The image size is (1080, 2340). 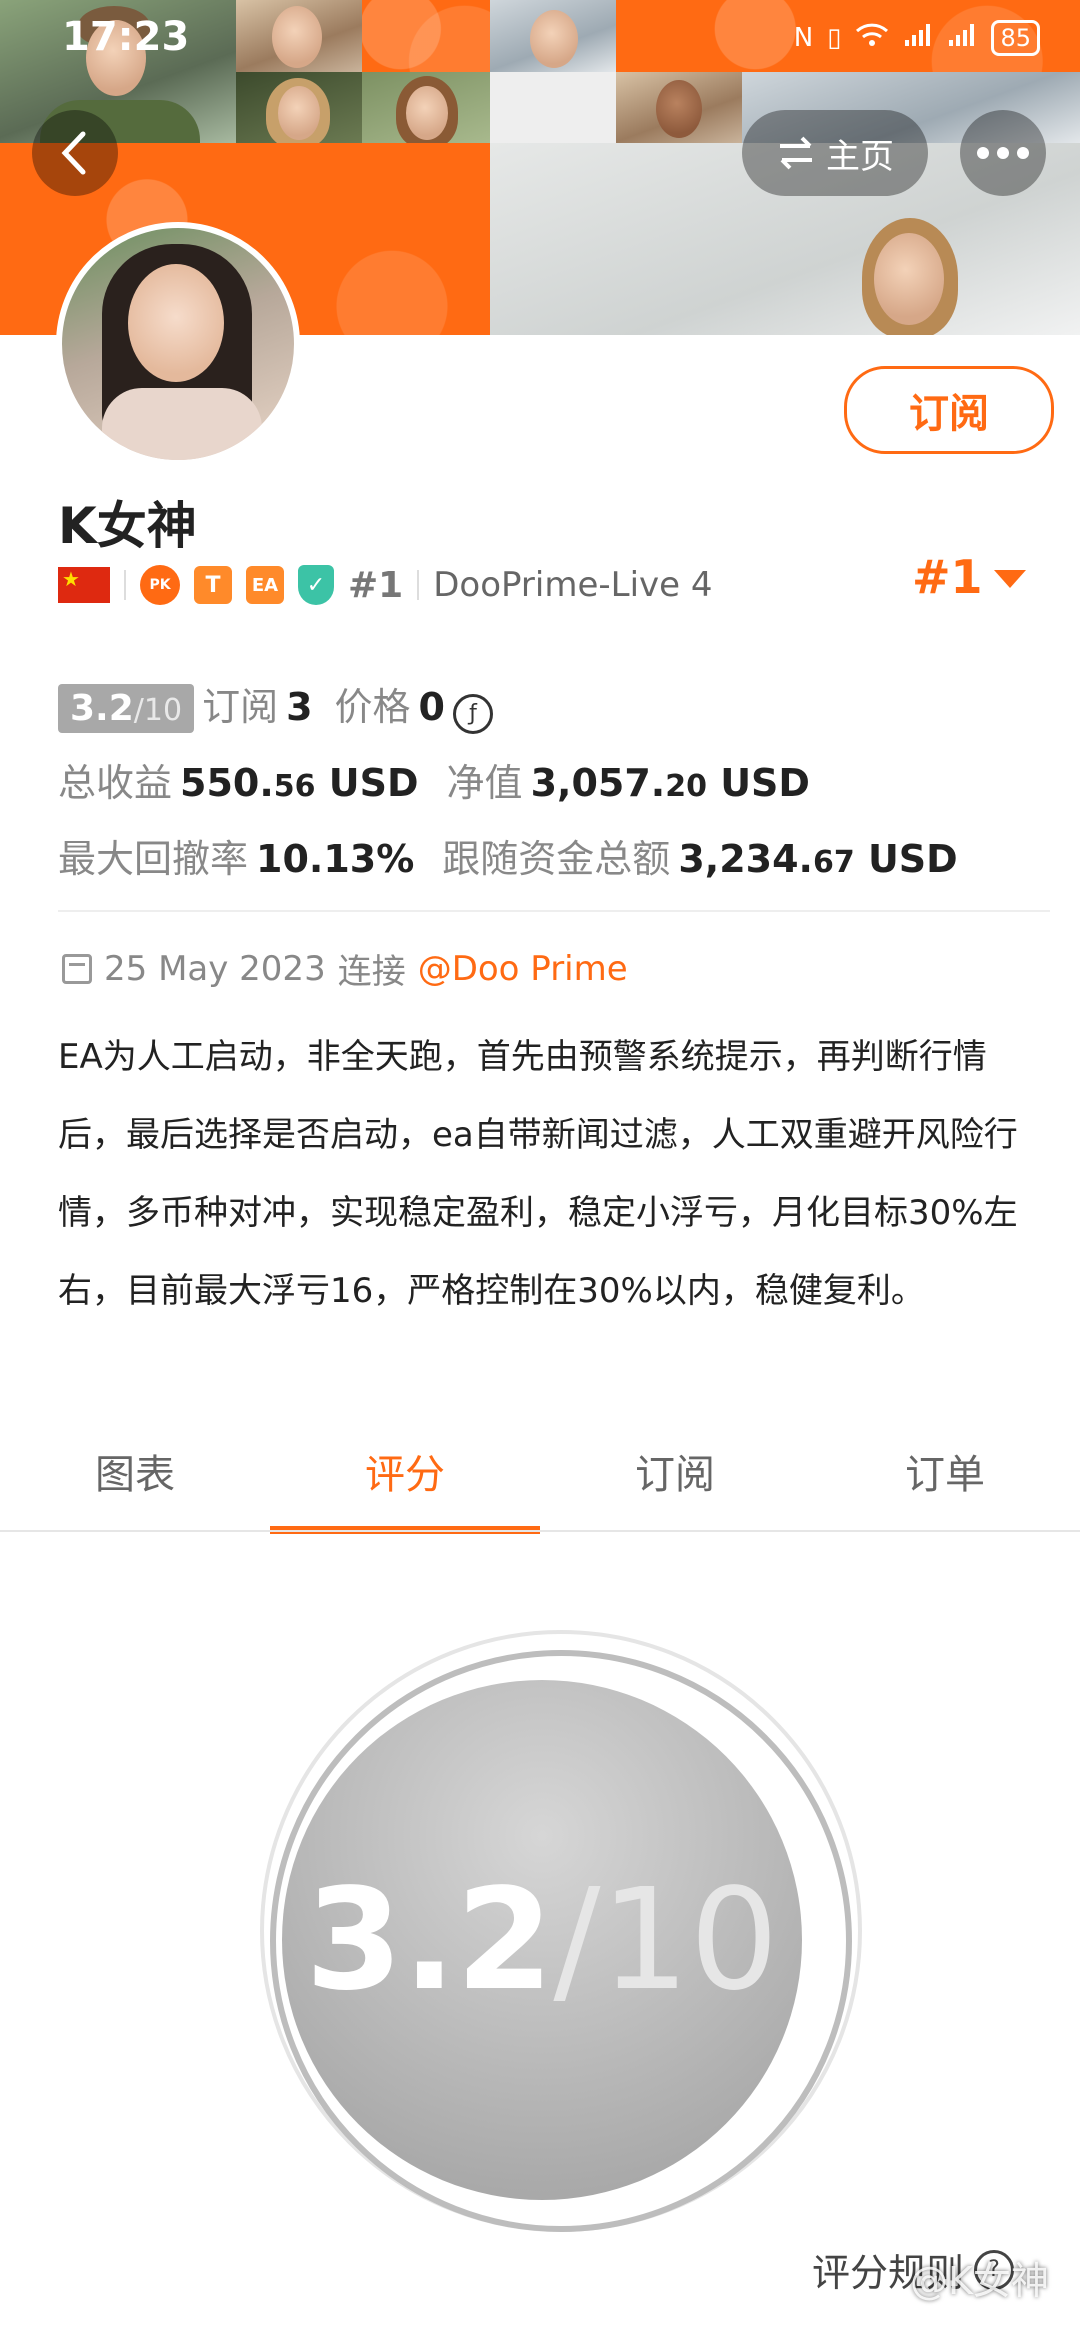 What do you see at coordinates (215, 968) in the screenshot?
I see `start-date: 25 May 2023` at bounding box center [215, 968].